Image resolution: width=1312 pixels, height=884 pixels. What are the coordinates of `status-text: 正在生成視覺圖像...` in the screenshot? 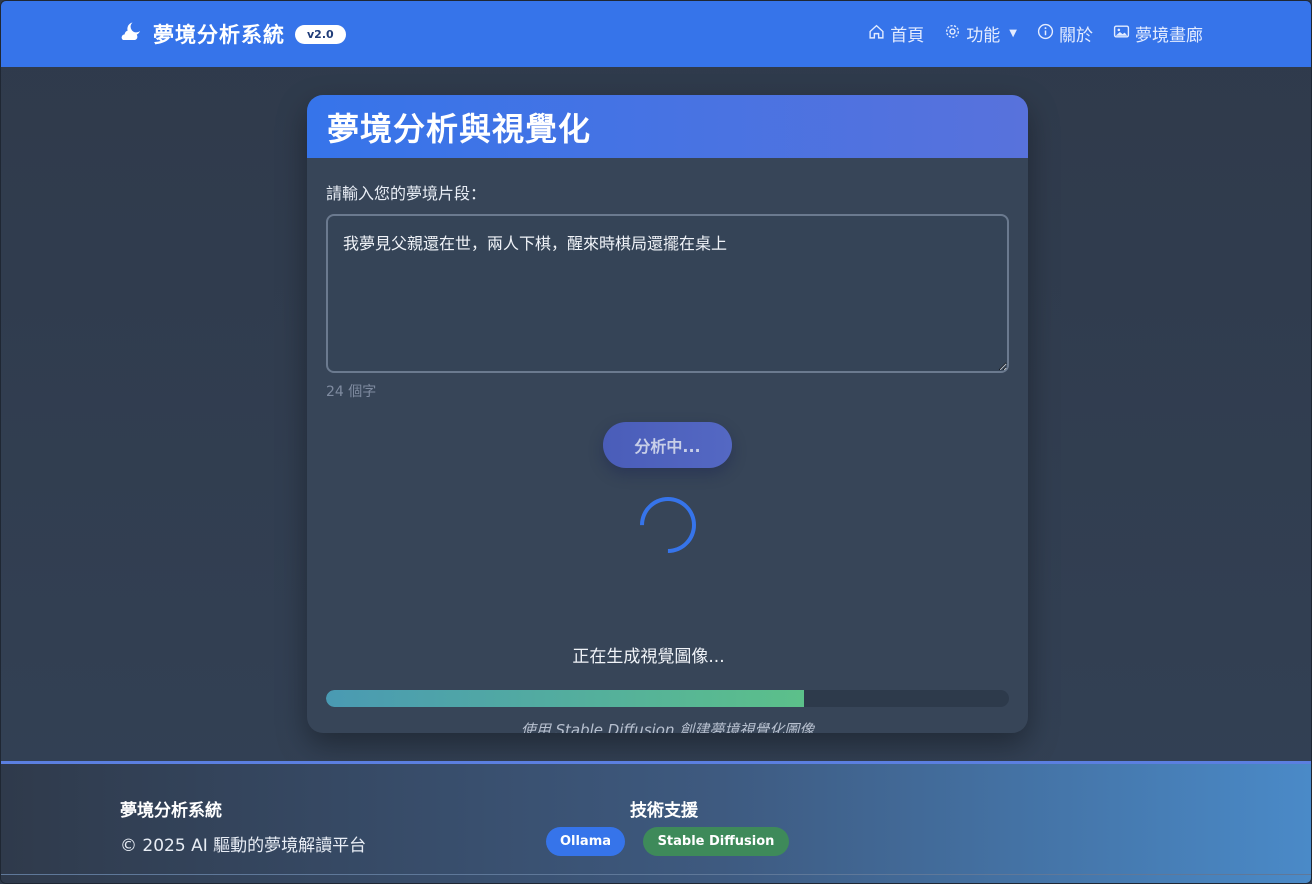 It's located at (648, 657).